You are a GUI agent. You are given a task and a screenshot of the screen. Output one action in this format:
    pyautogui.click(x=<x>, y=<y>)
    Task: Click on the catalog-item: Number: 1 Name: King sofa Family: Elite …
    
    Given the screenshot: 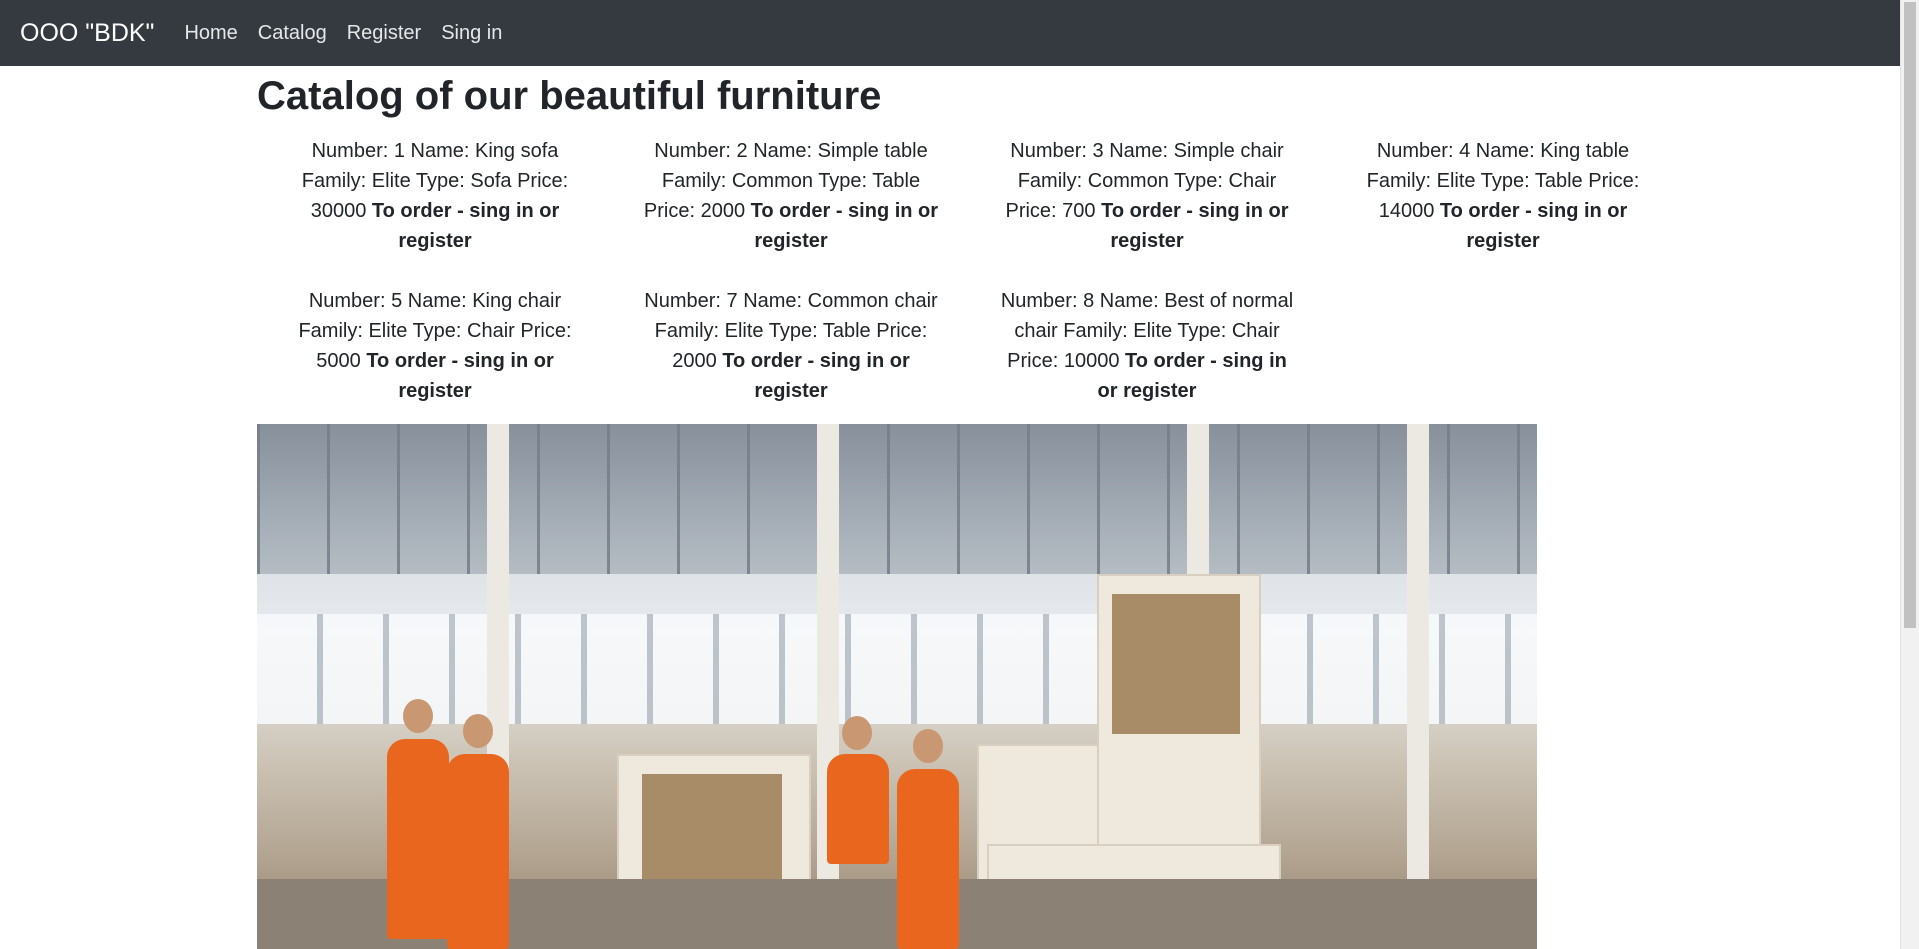 What is the action you would take?
    pyautogui.click(x=435, y=196)
    